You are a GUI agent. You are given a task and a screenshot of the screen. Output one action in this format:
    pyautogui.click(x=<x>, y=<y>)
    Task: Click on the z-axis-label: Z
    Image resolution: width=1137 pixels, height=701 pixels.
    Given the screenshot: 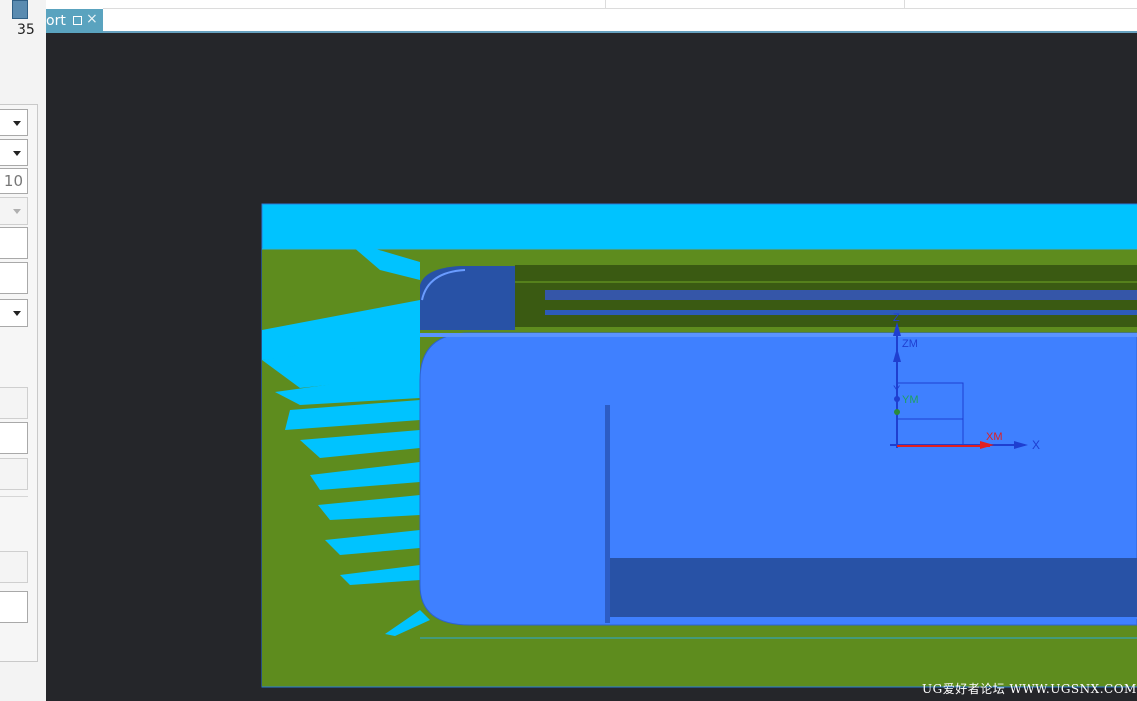 What is the action you would take?
    pyautogui.click(x=896, y=318)
    